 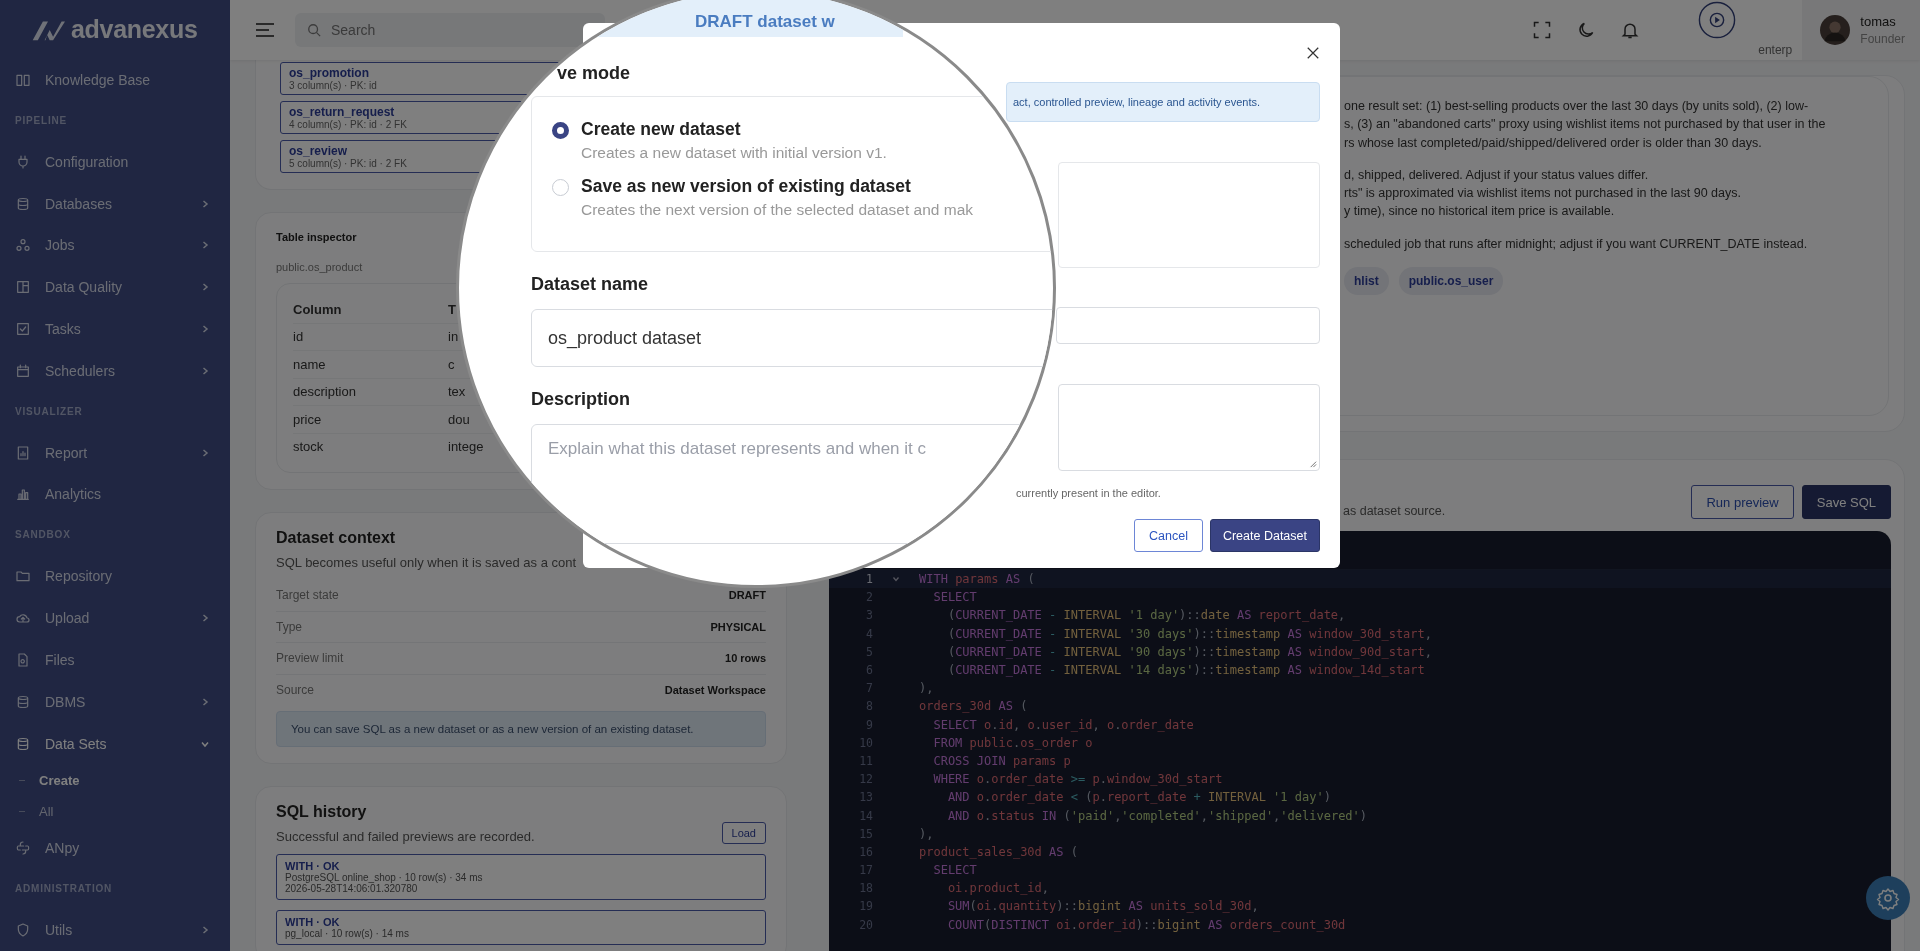 What do you see at coordinates (298, 337) in the screenshot?
I see `table-cell: id` at bounding box center [298, 337].